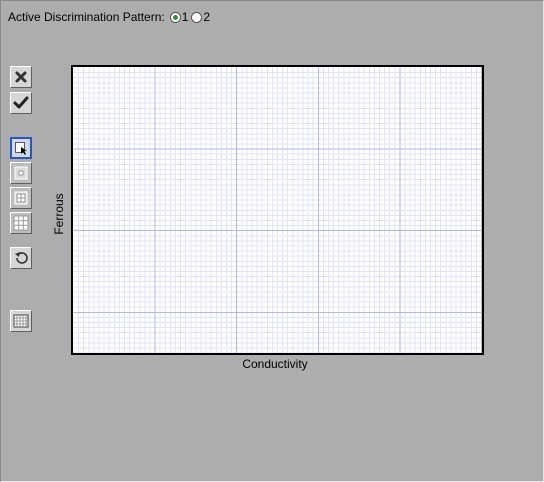 The image size is (544, 482). I want to click on small-square-icon, so click(21, 173).